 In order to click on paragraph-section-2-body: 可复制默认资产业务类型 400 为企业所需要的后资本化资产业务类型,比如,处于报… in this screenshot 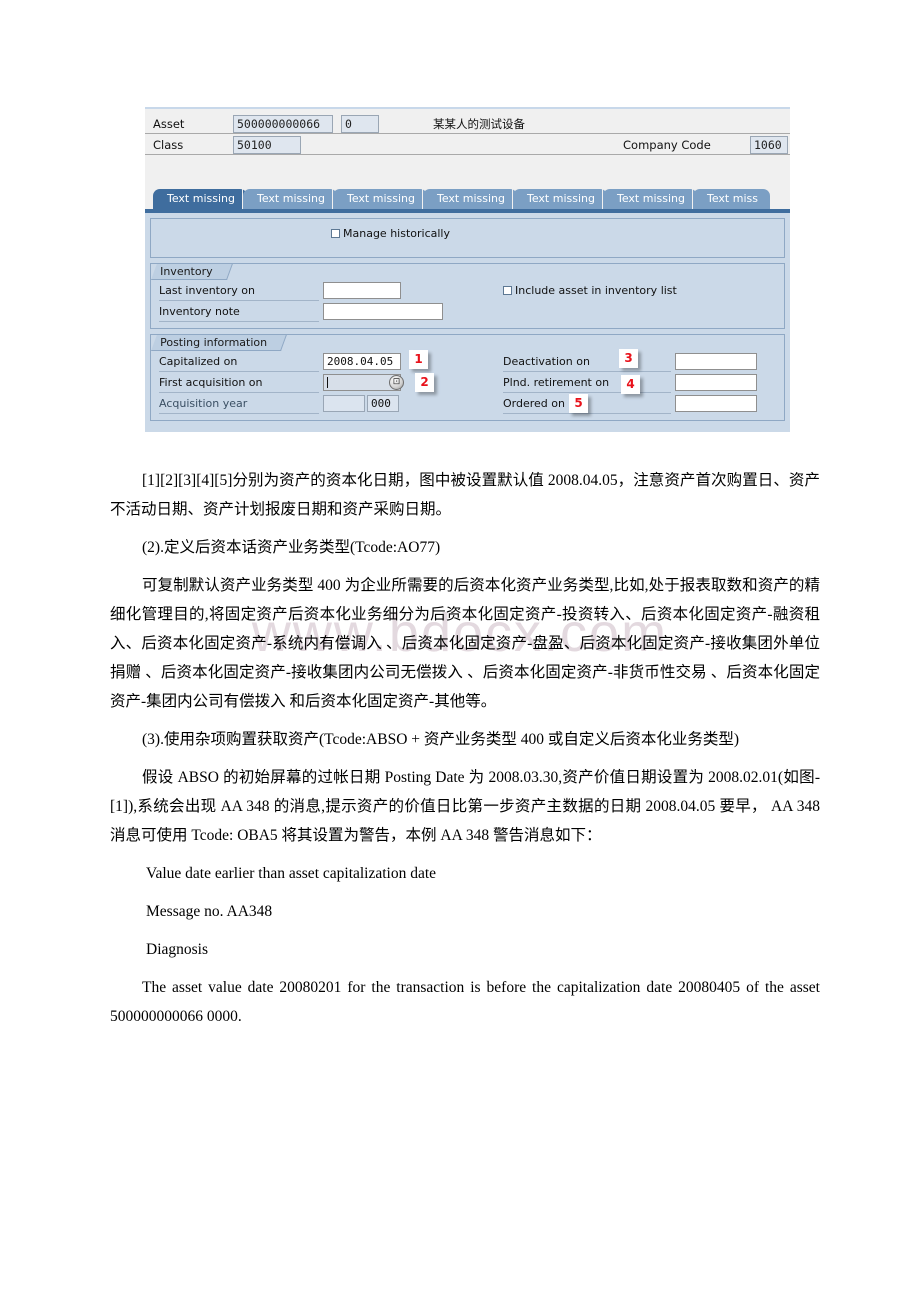, I will do `click(465, 643)`.